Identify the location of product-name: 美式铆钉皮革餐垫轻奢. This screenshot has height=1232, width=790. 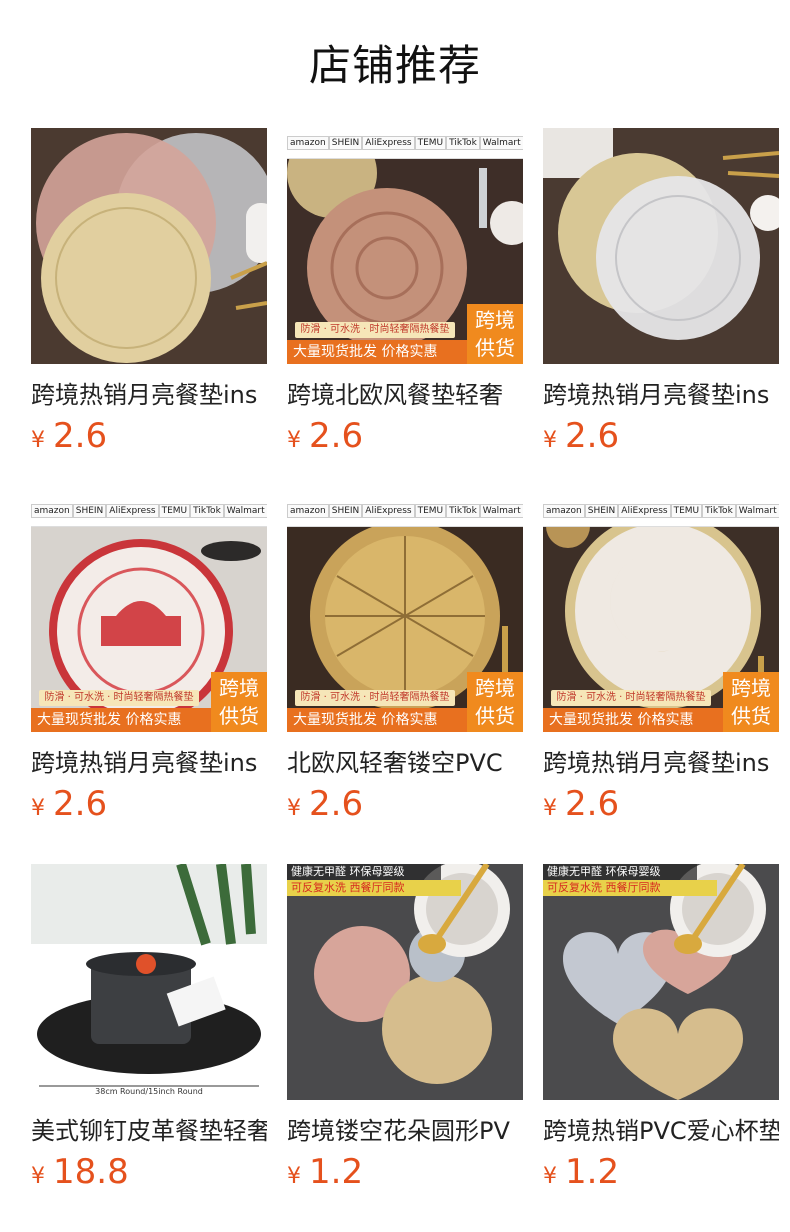
(149, 1131).